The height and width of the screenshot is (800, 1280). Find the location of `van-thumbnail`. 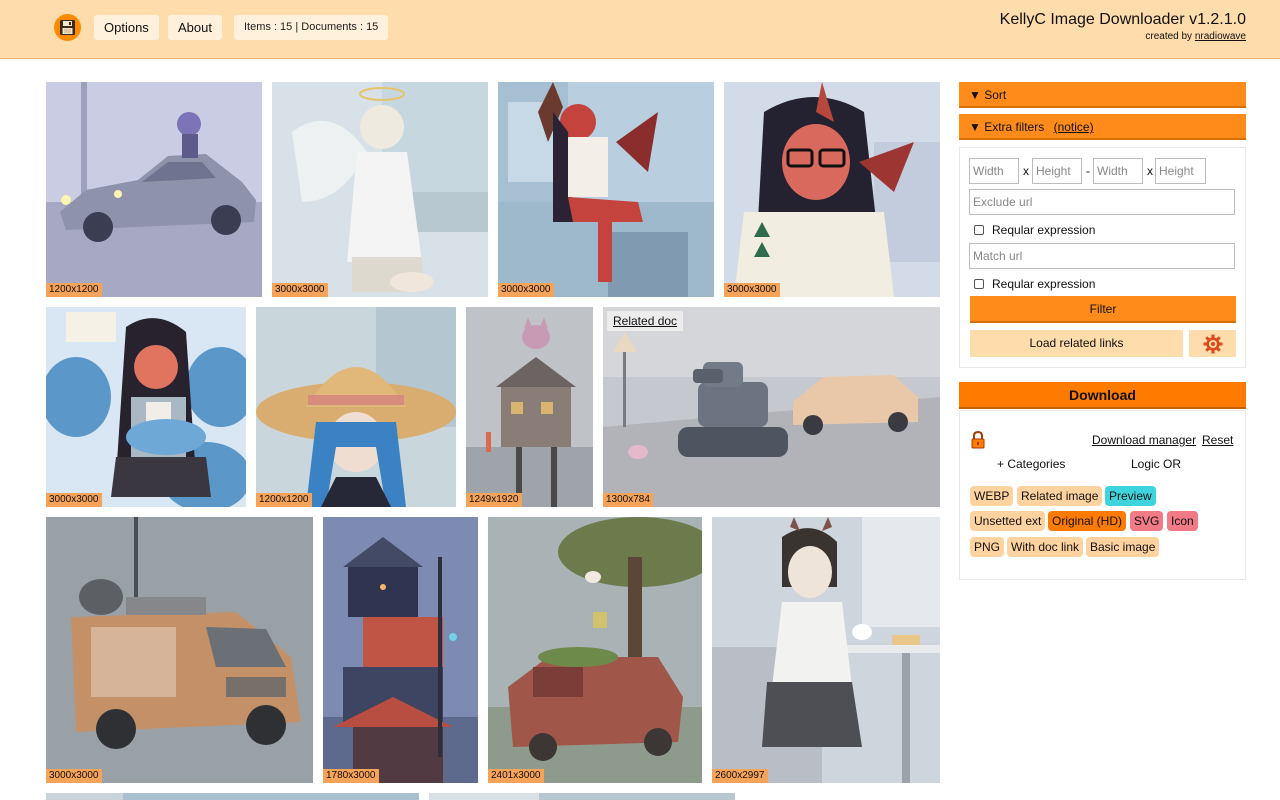

van-thumbnail is located at coordinates (179, 650).